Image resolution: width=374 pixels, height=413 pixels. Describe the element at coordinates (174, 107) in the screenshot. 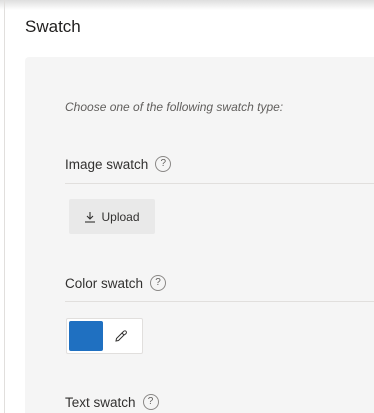

I see `swatch-instructions: Choose one of the following swatch type:` at that location.